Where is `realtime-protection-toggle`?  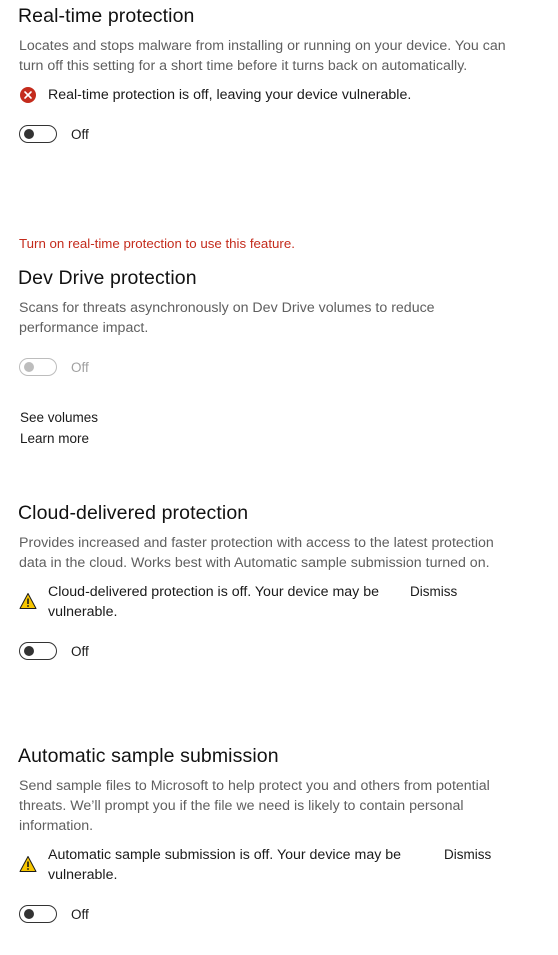
realtime-protection-toggle is located at coordinates (38, 134).